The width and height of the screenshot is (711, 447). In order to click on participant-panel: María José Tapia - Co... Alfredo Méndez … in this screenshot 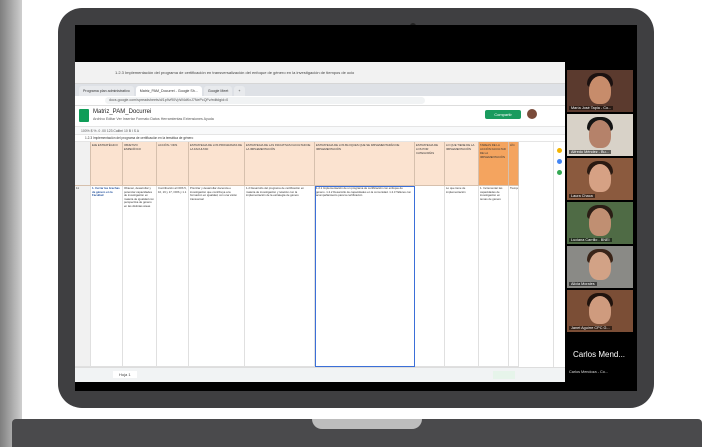, I will do `click(601, 230)`.